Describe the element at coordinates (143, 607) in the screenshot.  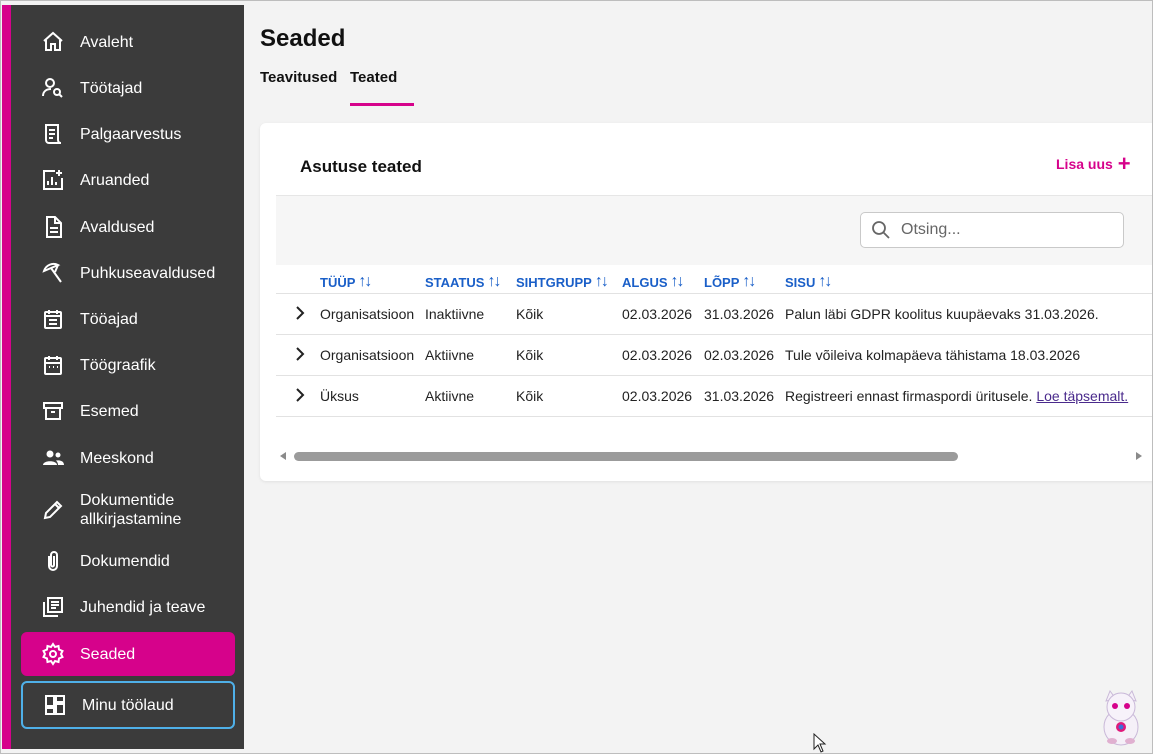
I see `sidebar-item-label: Juhendid ja teave` at that location.